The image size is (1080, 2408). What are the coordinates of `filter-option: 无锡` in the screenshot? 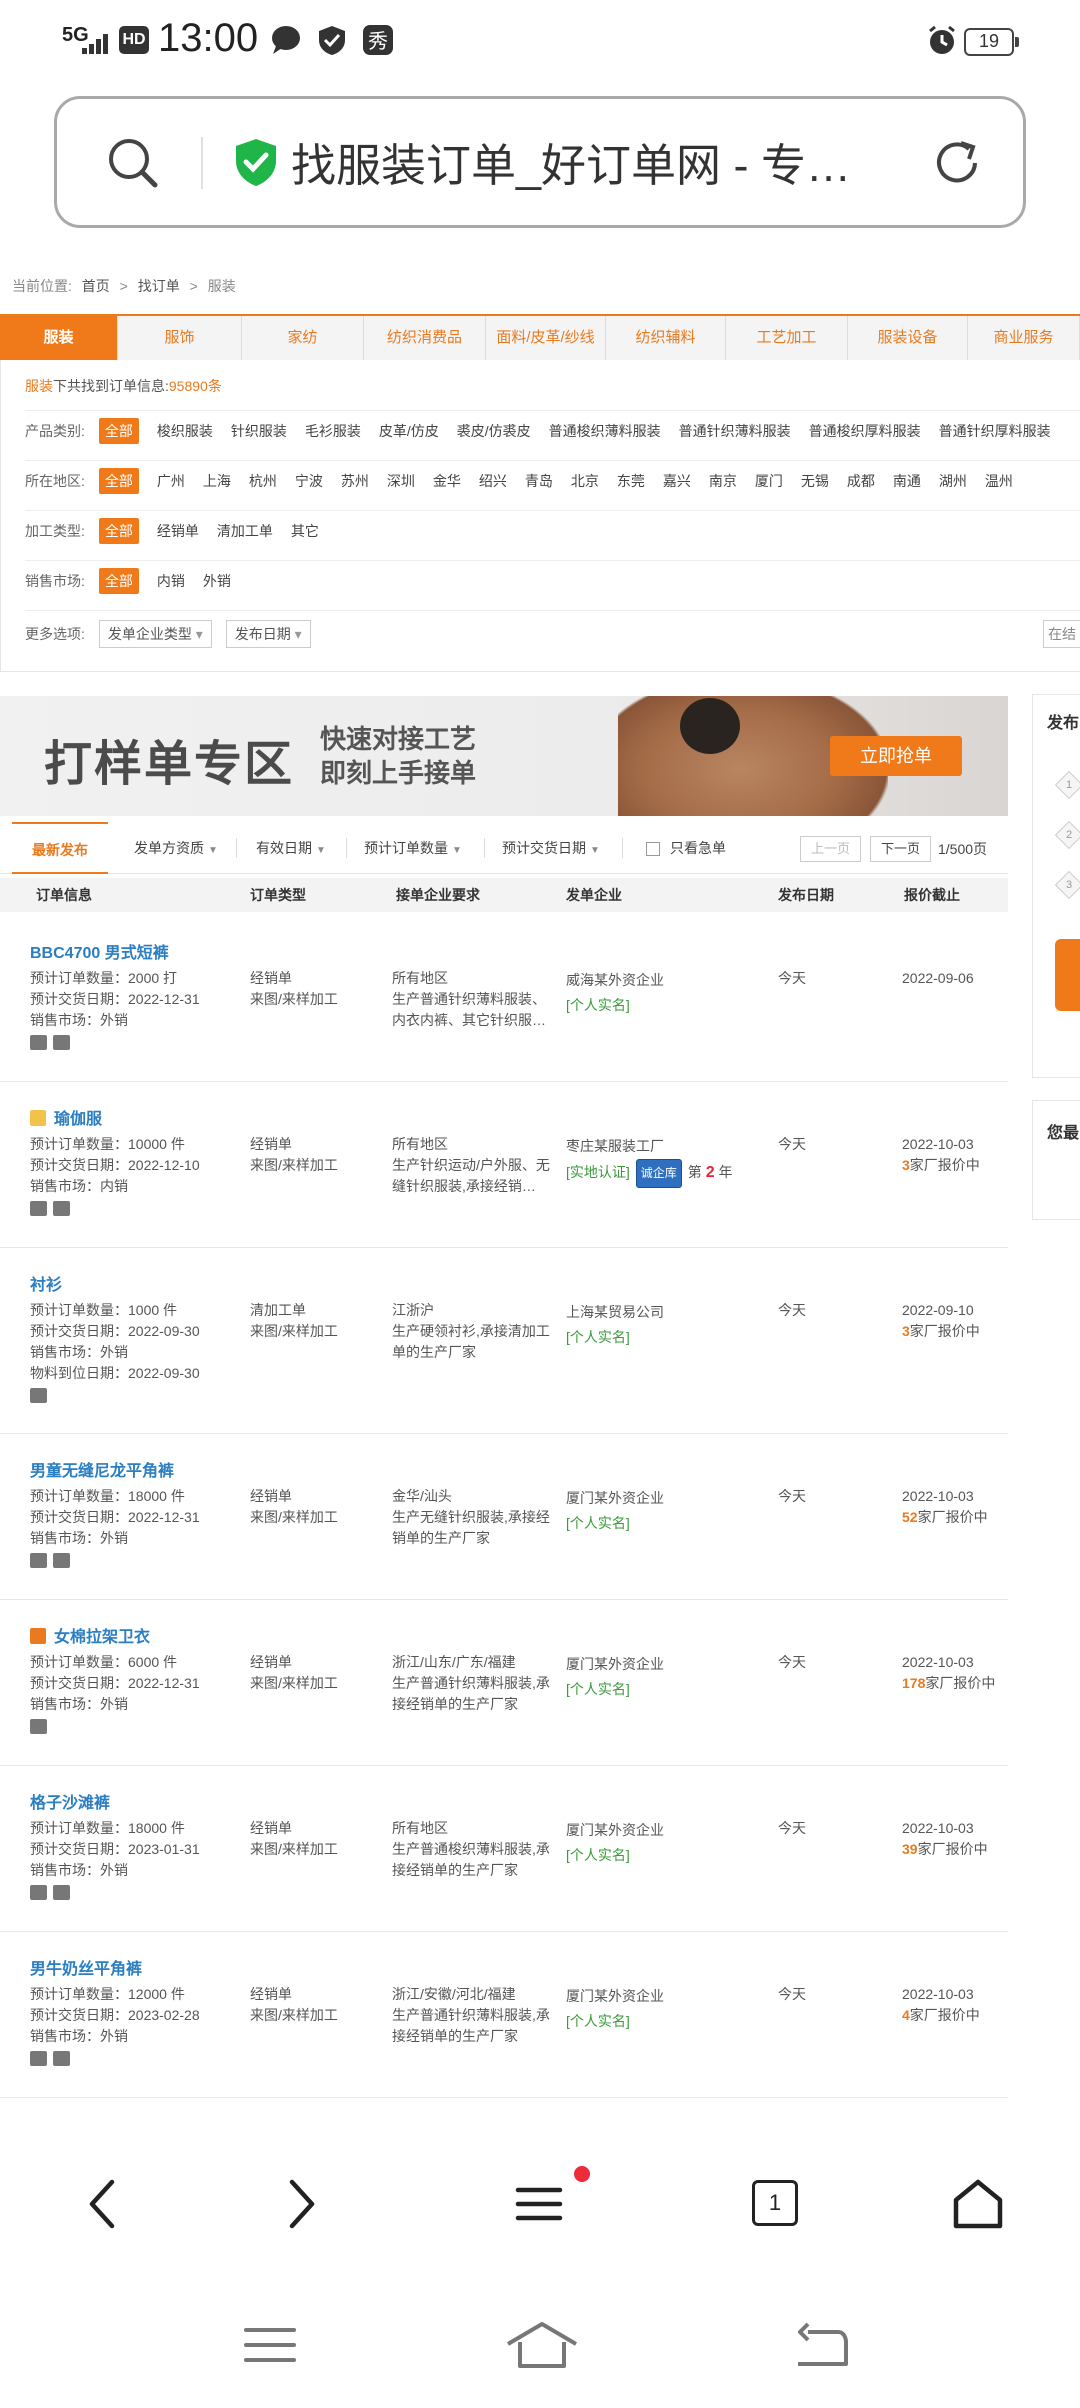 It's located at (815, 481).